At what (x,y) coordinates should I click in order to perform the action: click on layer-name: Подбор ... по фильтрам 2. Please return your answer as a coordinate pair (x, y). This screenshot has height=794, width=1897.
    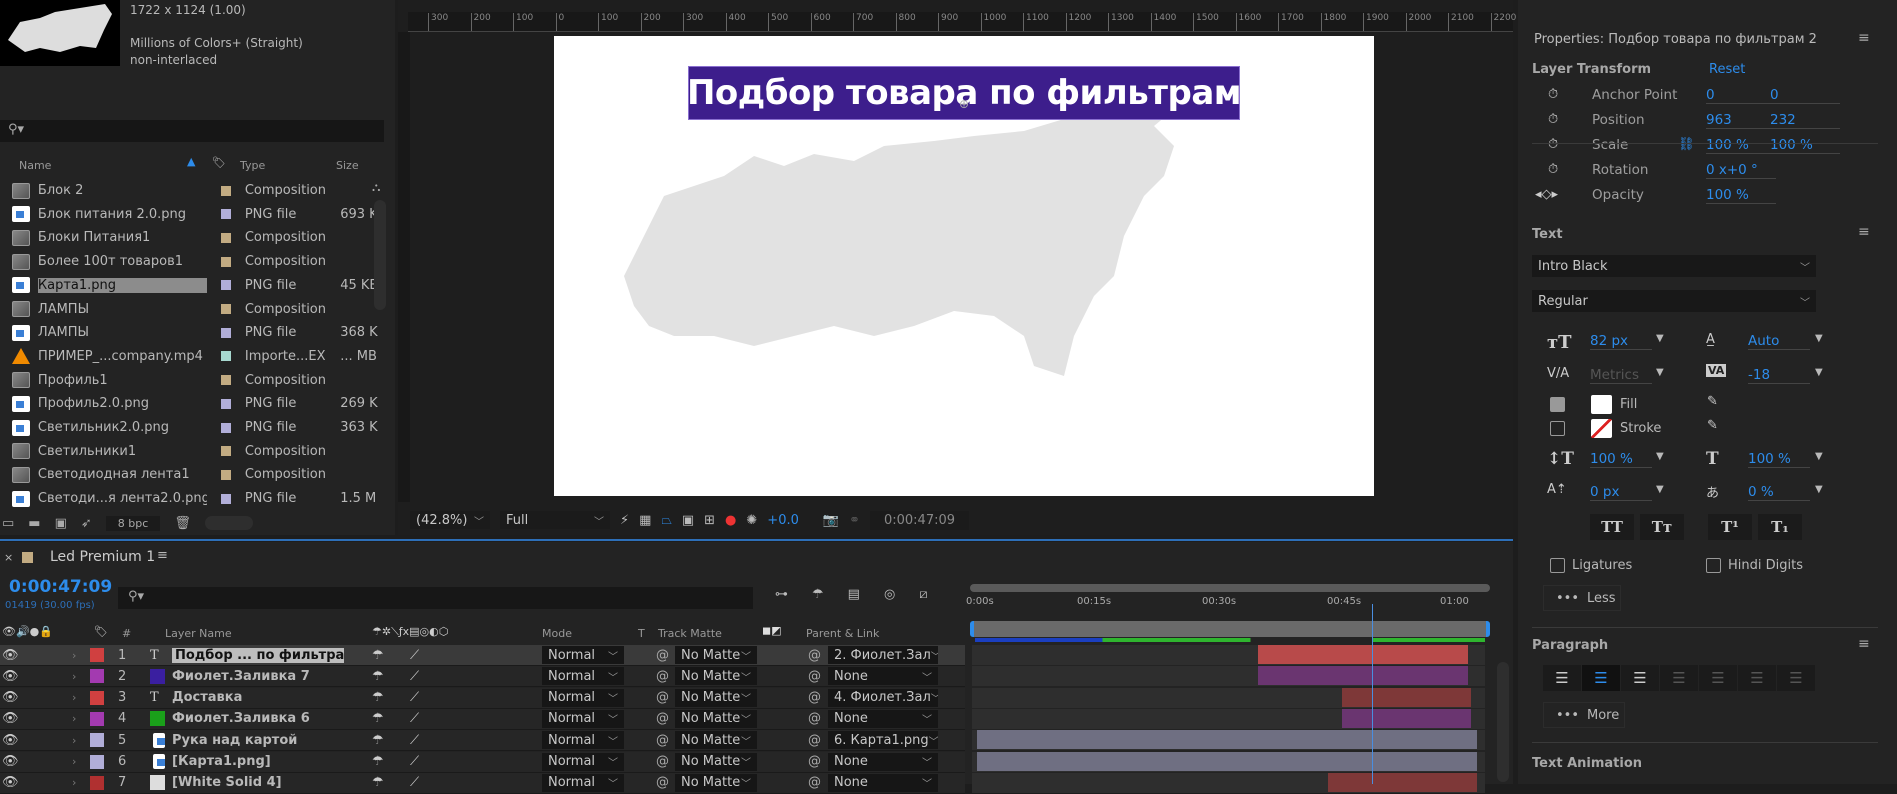
    Looking at the image, I should click on (258, 655).